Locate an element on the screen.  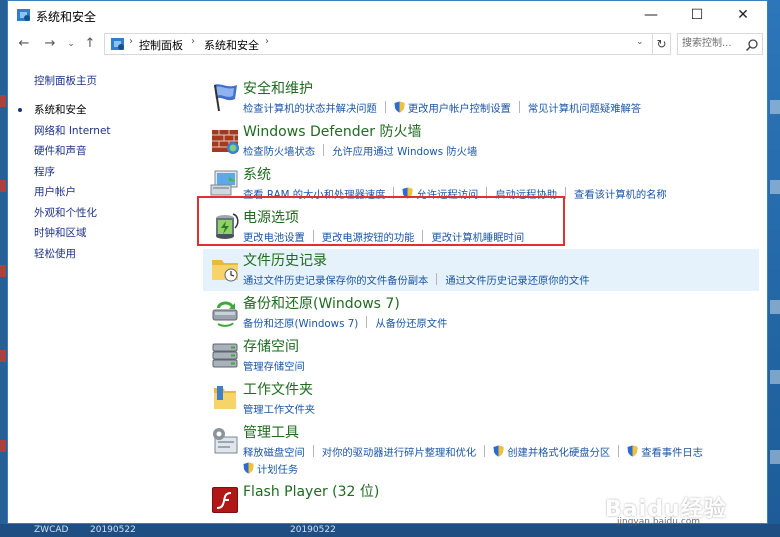
current-item-bullet is located at coordinates (20, 110).